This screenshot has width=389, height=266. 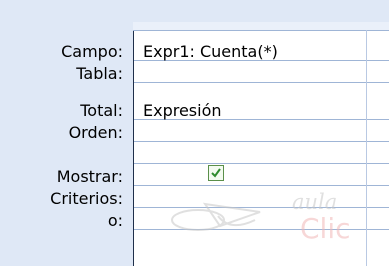 I want to click on checkmark-icon, so click(x=216, y=173).